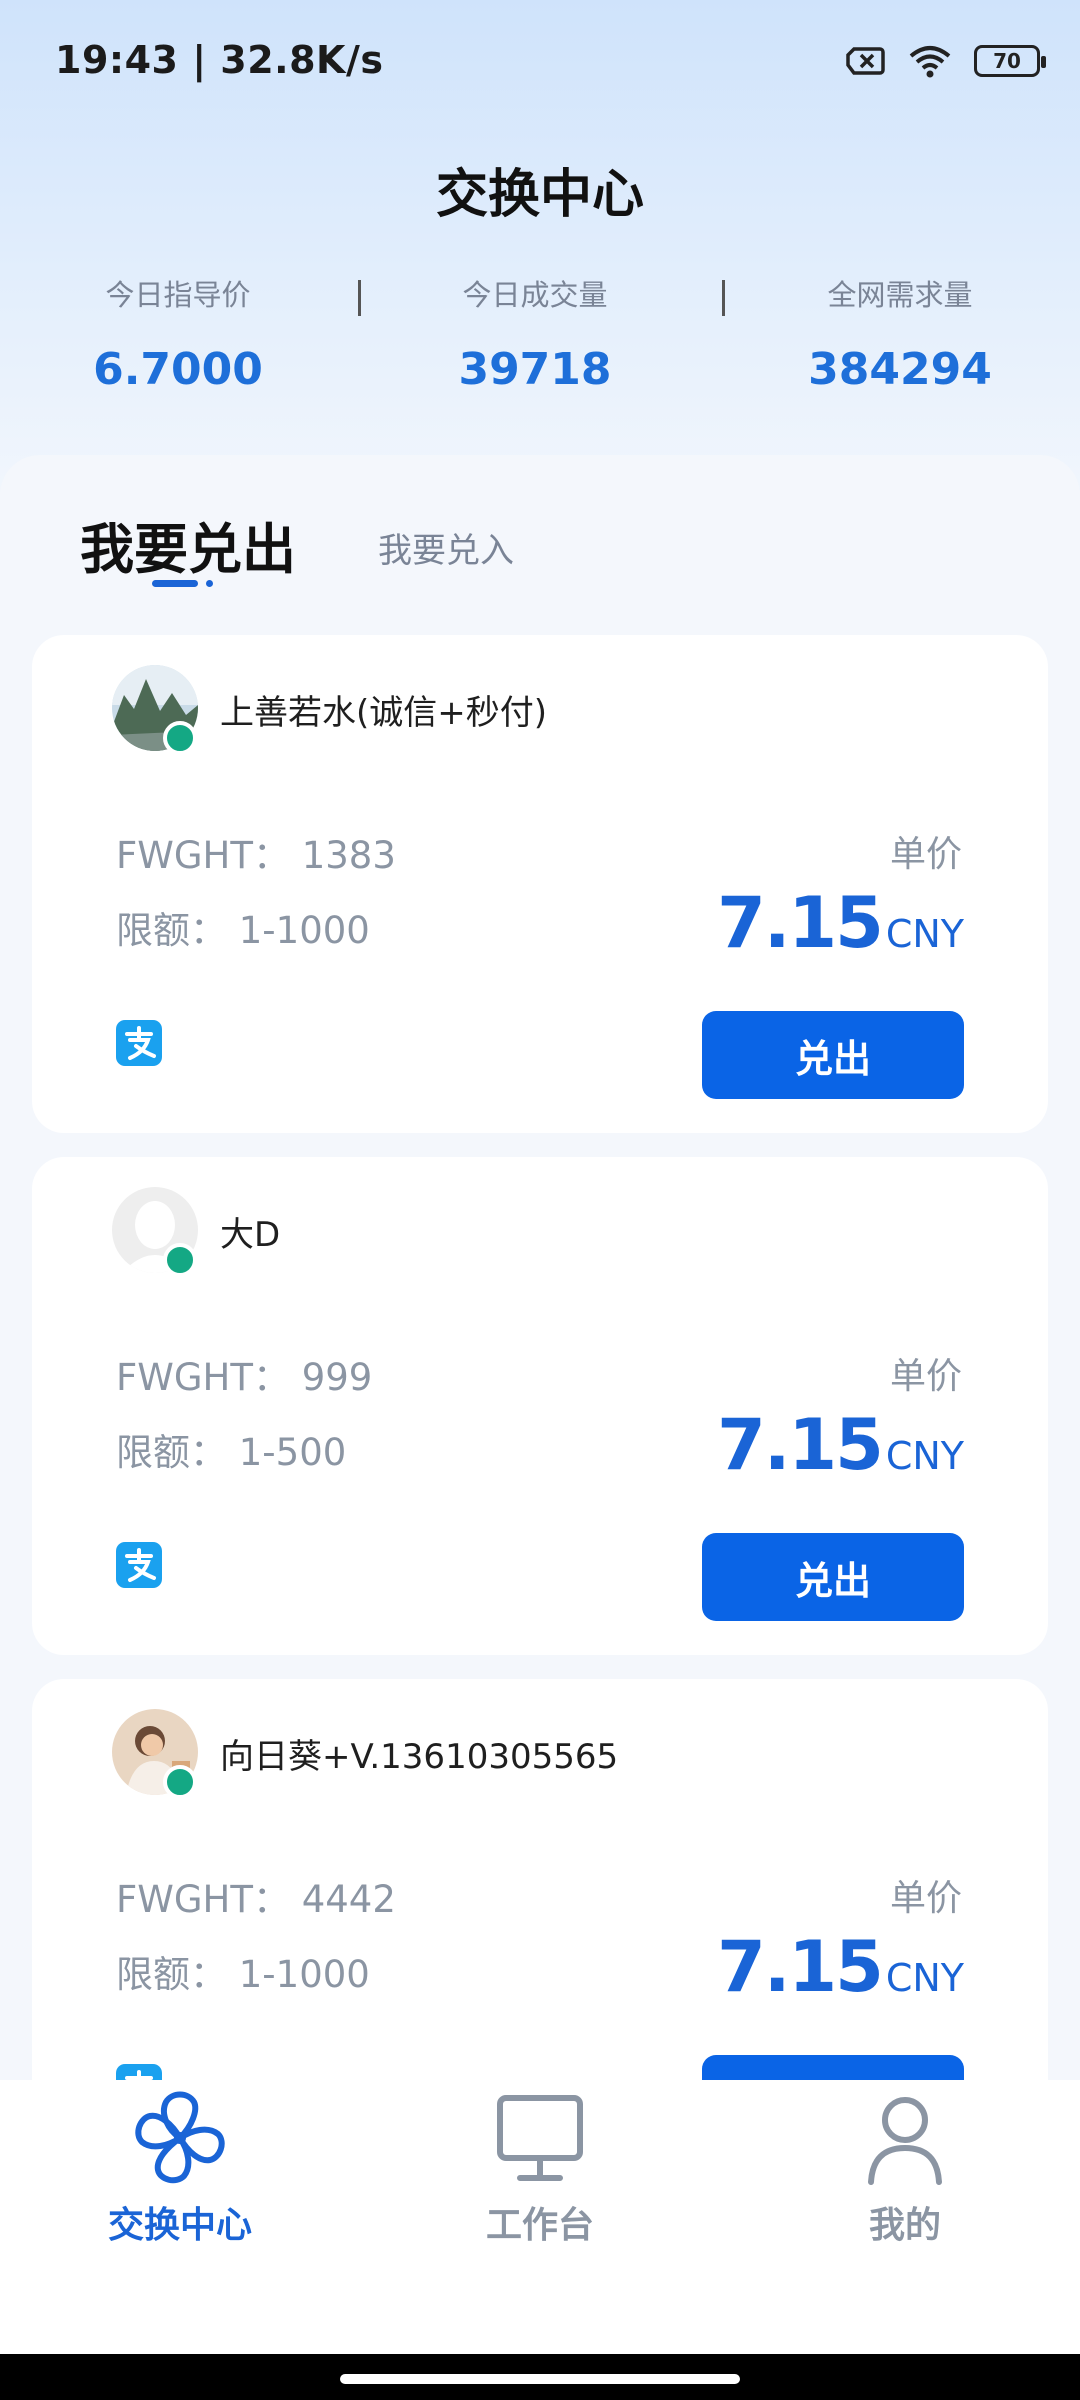 The image size is (1080, 2400). What do you see at coordinates (384, 713) in the screenshot?
I see `seller-name: 上善若水(诚信+秒付)` at bounding box center [384, 713].